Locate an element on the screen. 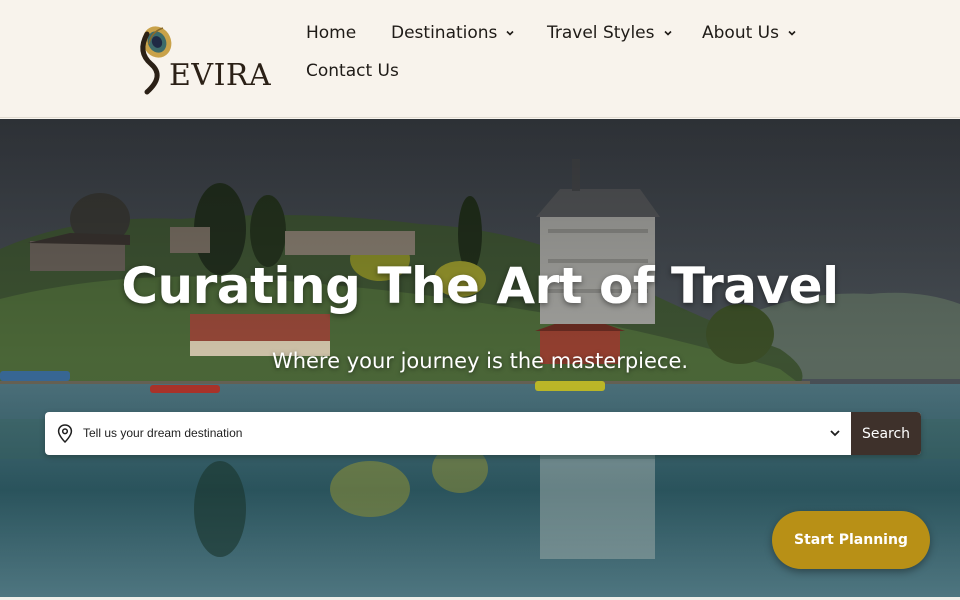 The height and width of the screenshot is (600, 960). nav-item-travel-styles: Travel Styles is located at coordinates (610, 33).